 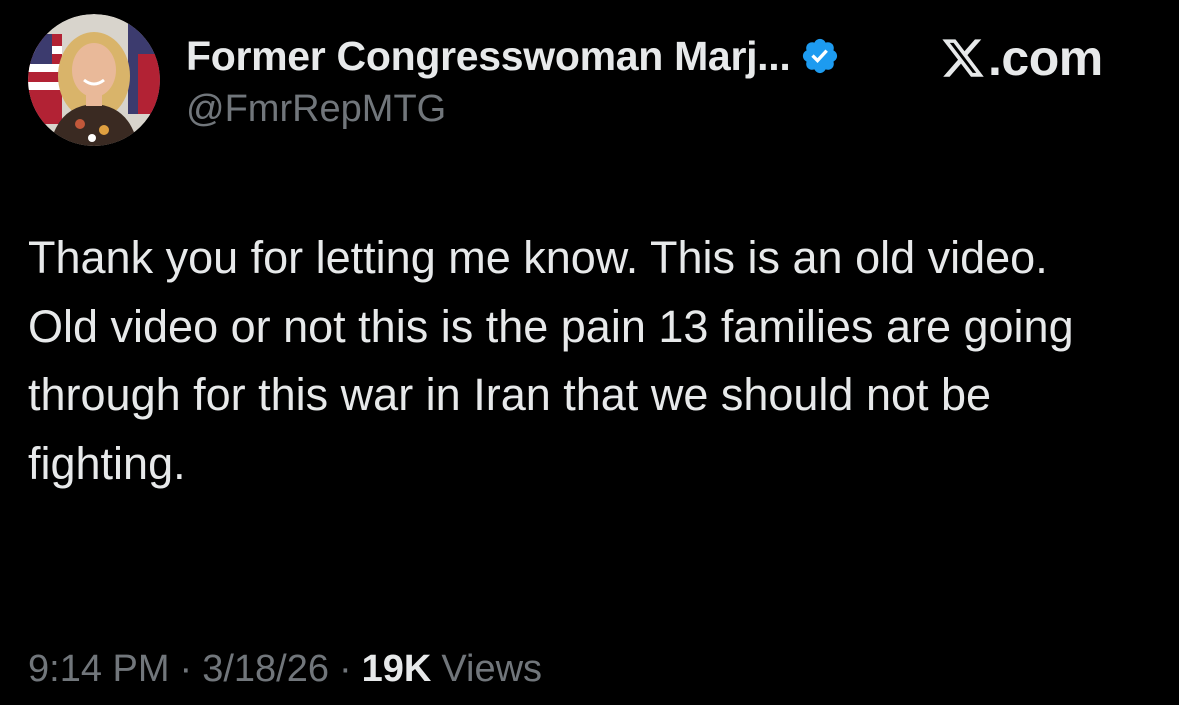 I want to click on avatar-image, so click(x=94, y=80).